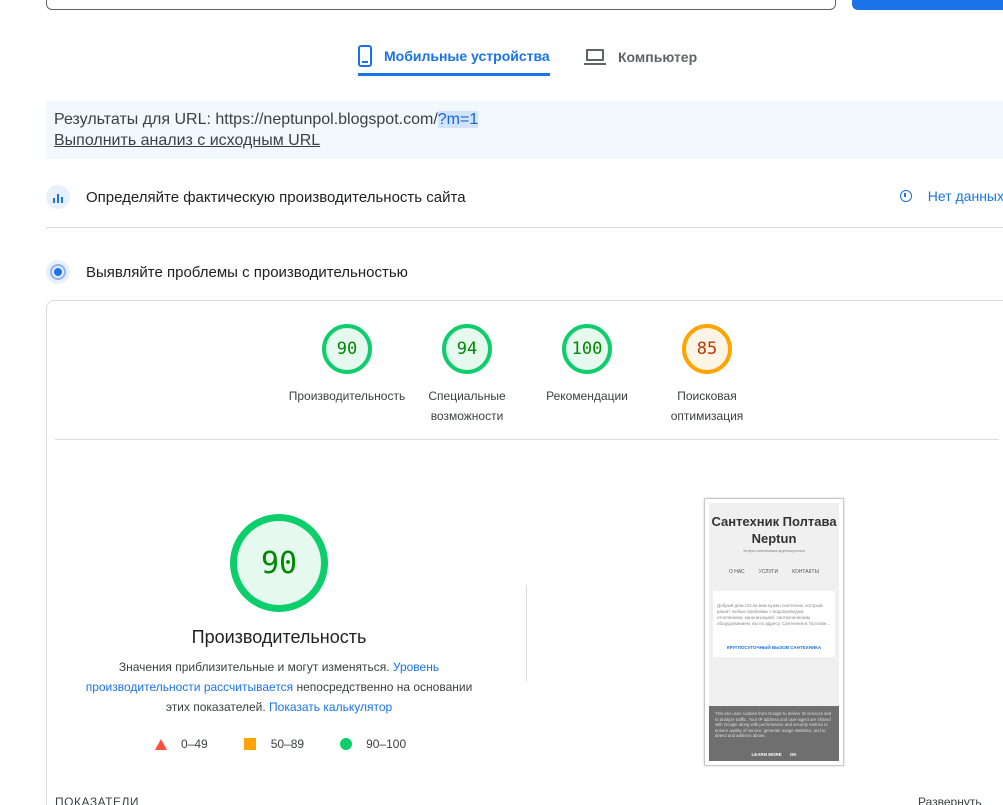  Describe the element at coordinates (587, 375) in the screenshot. I see `gauge-best-practices: 100 Рекомендации` at that location.